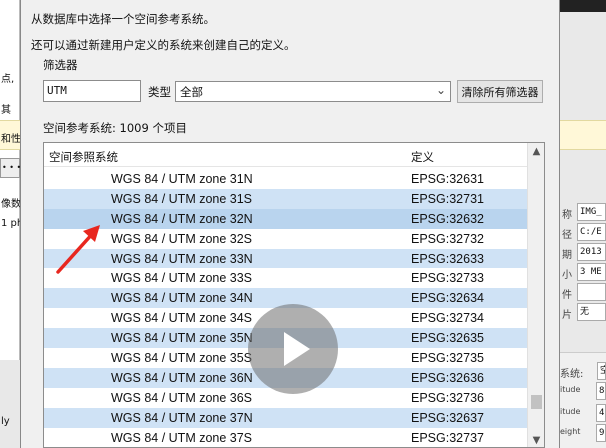  I want to click on list-item-code: EPSG:32735, so click(447, 358).